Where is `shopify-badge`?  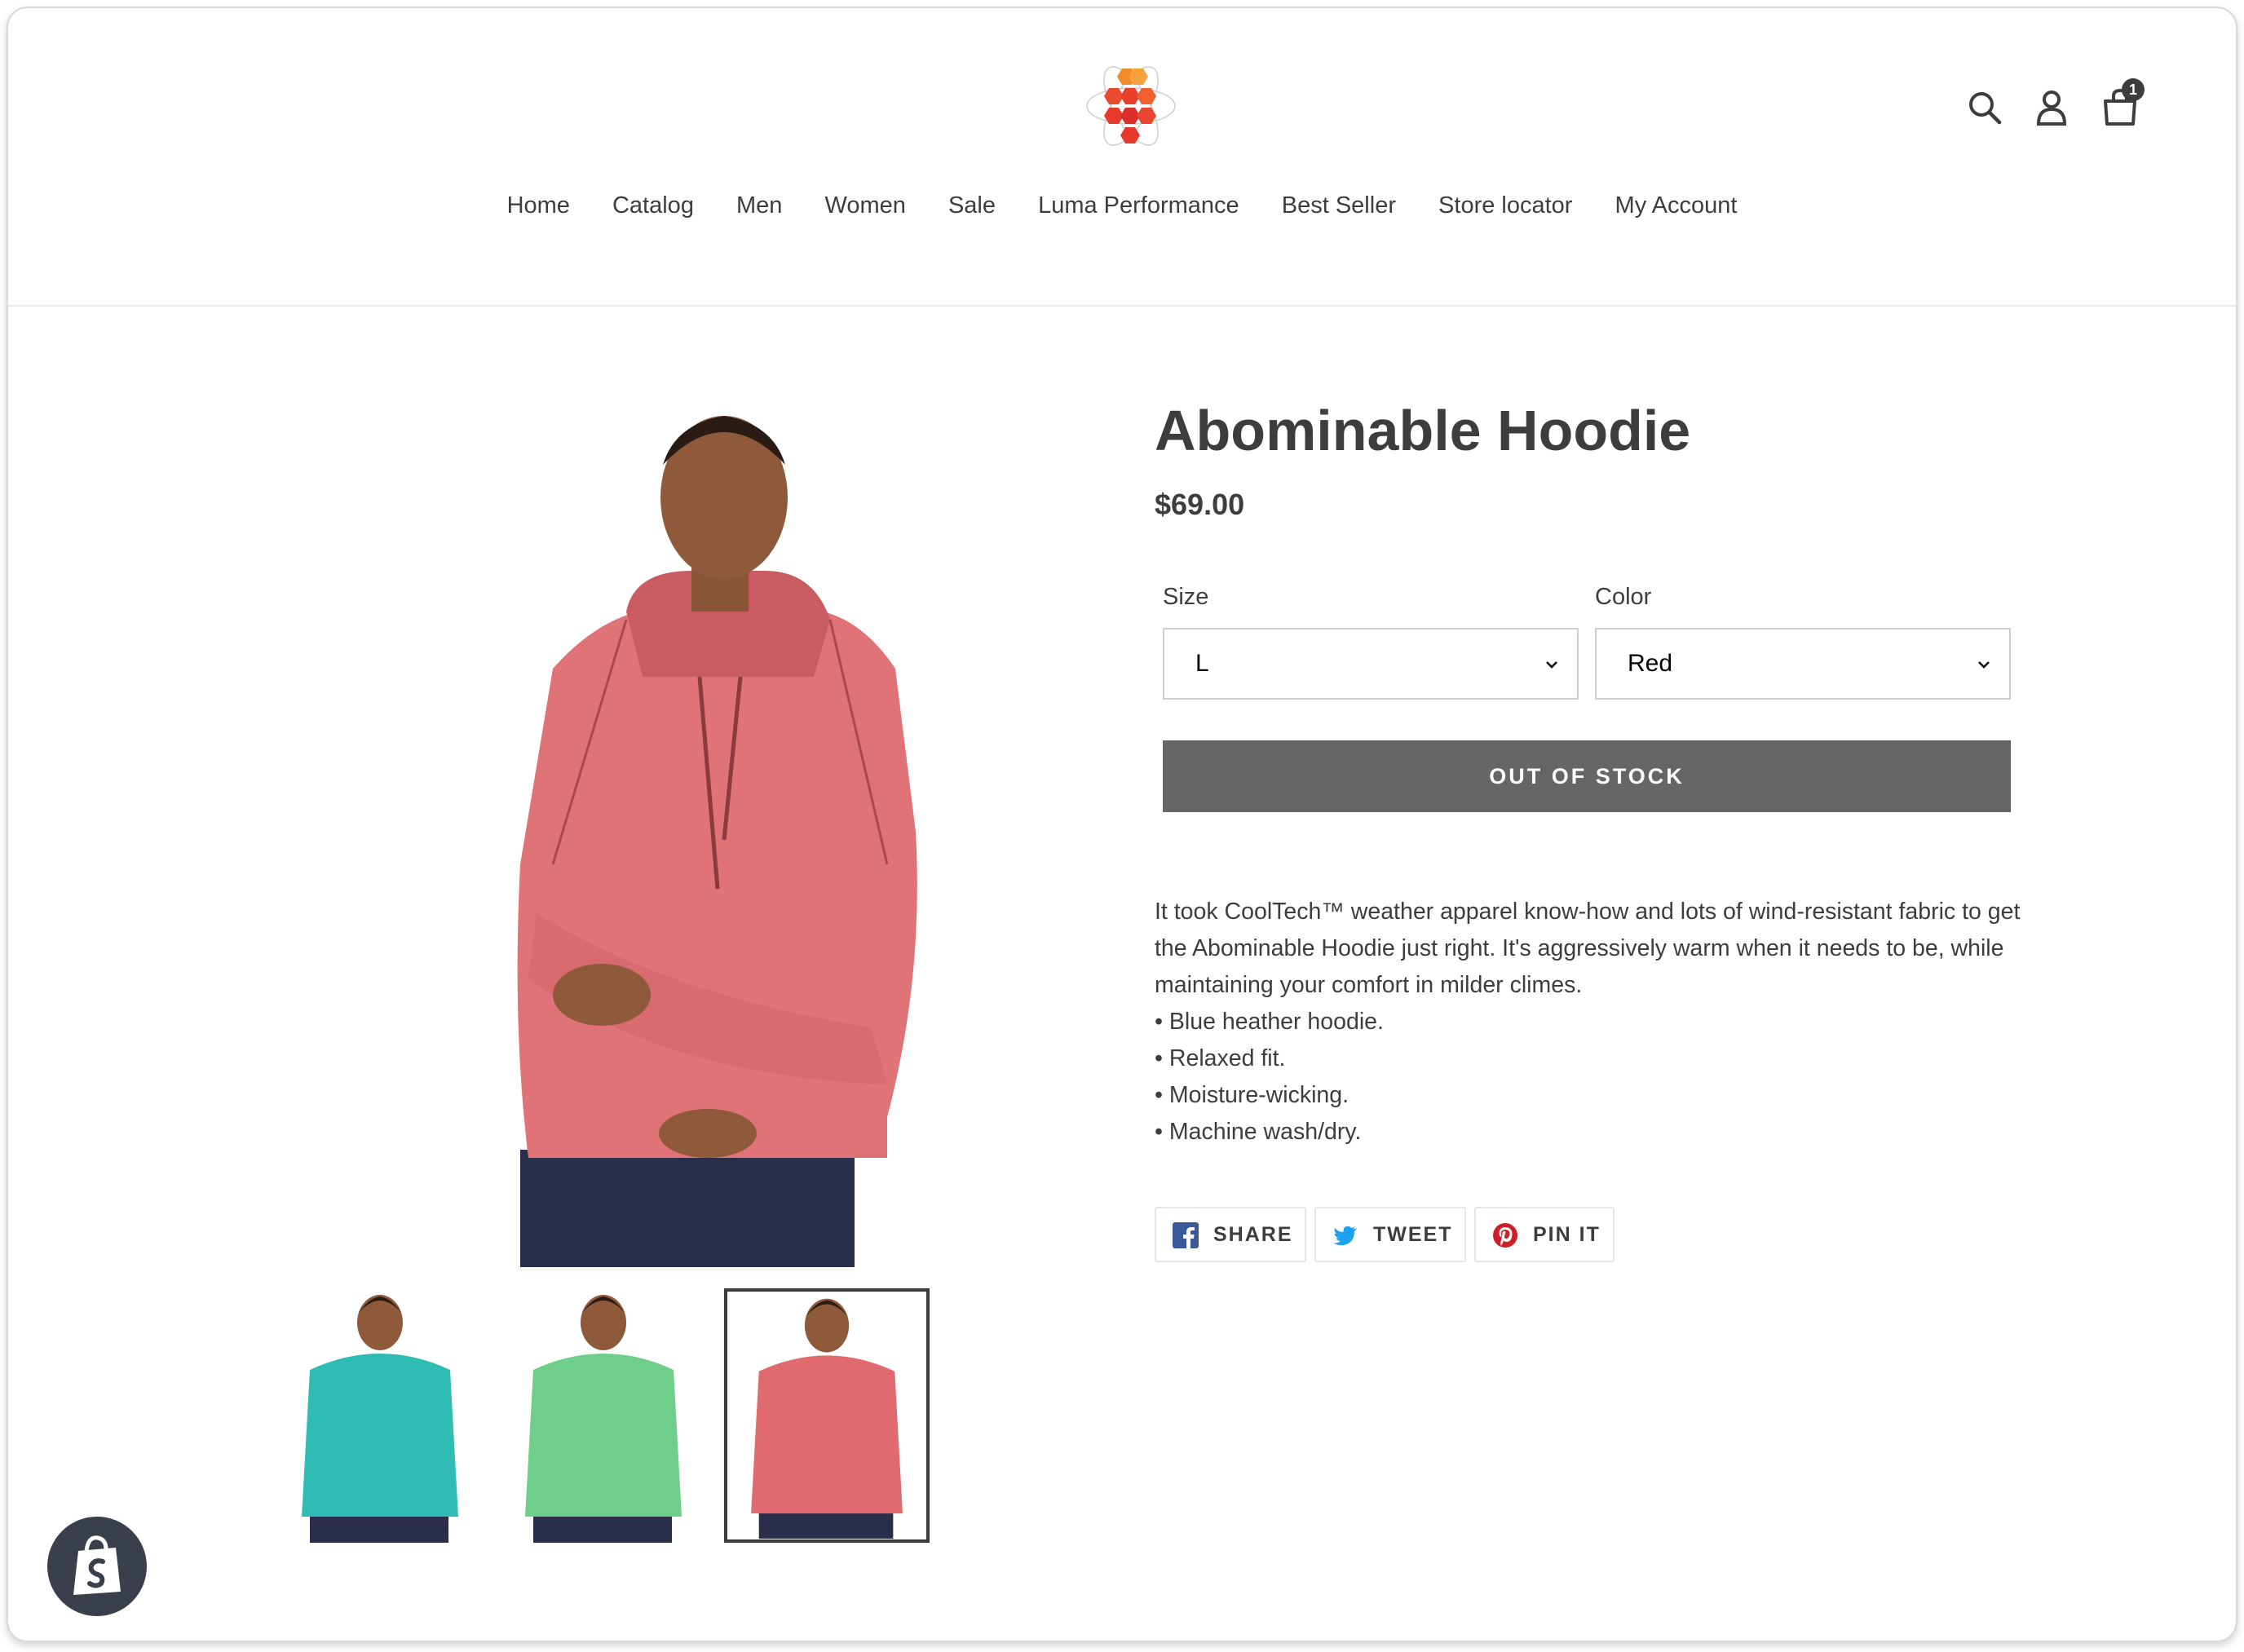
shopify-badge is located at coordinates (97, 1567).